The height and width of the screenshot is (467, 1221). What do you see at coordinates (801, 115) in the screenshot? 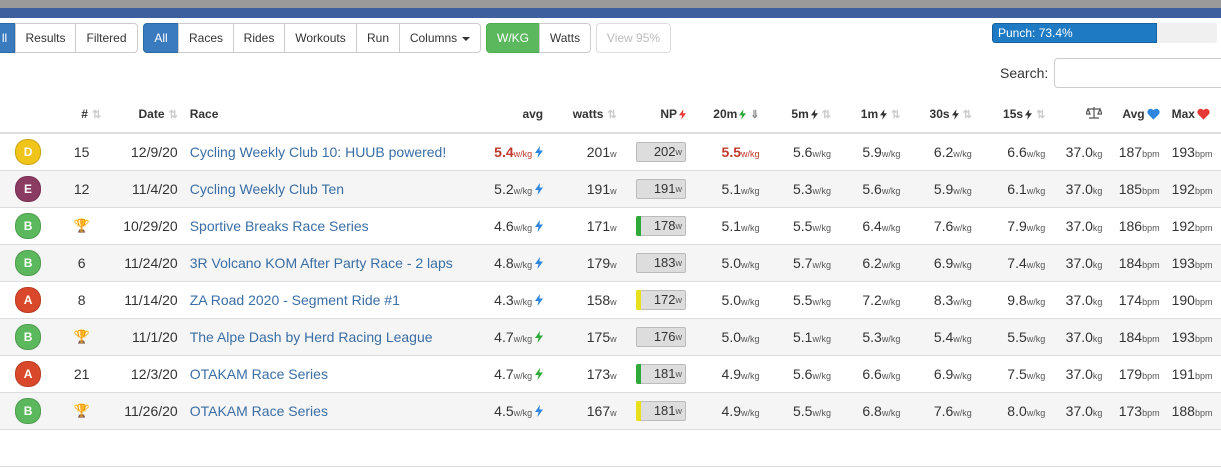
I see `col-5m: 5m ⇅` at bounding box center [801, 115].